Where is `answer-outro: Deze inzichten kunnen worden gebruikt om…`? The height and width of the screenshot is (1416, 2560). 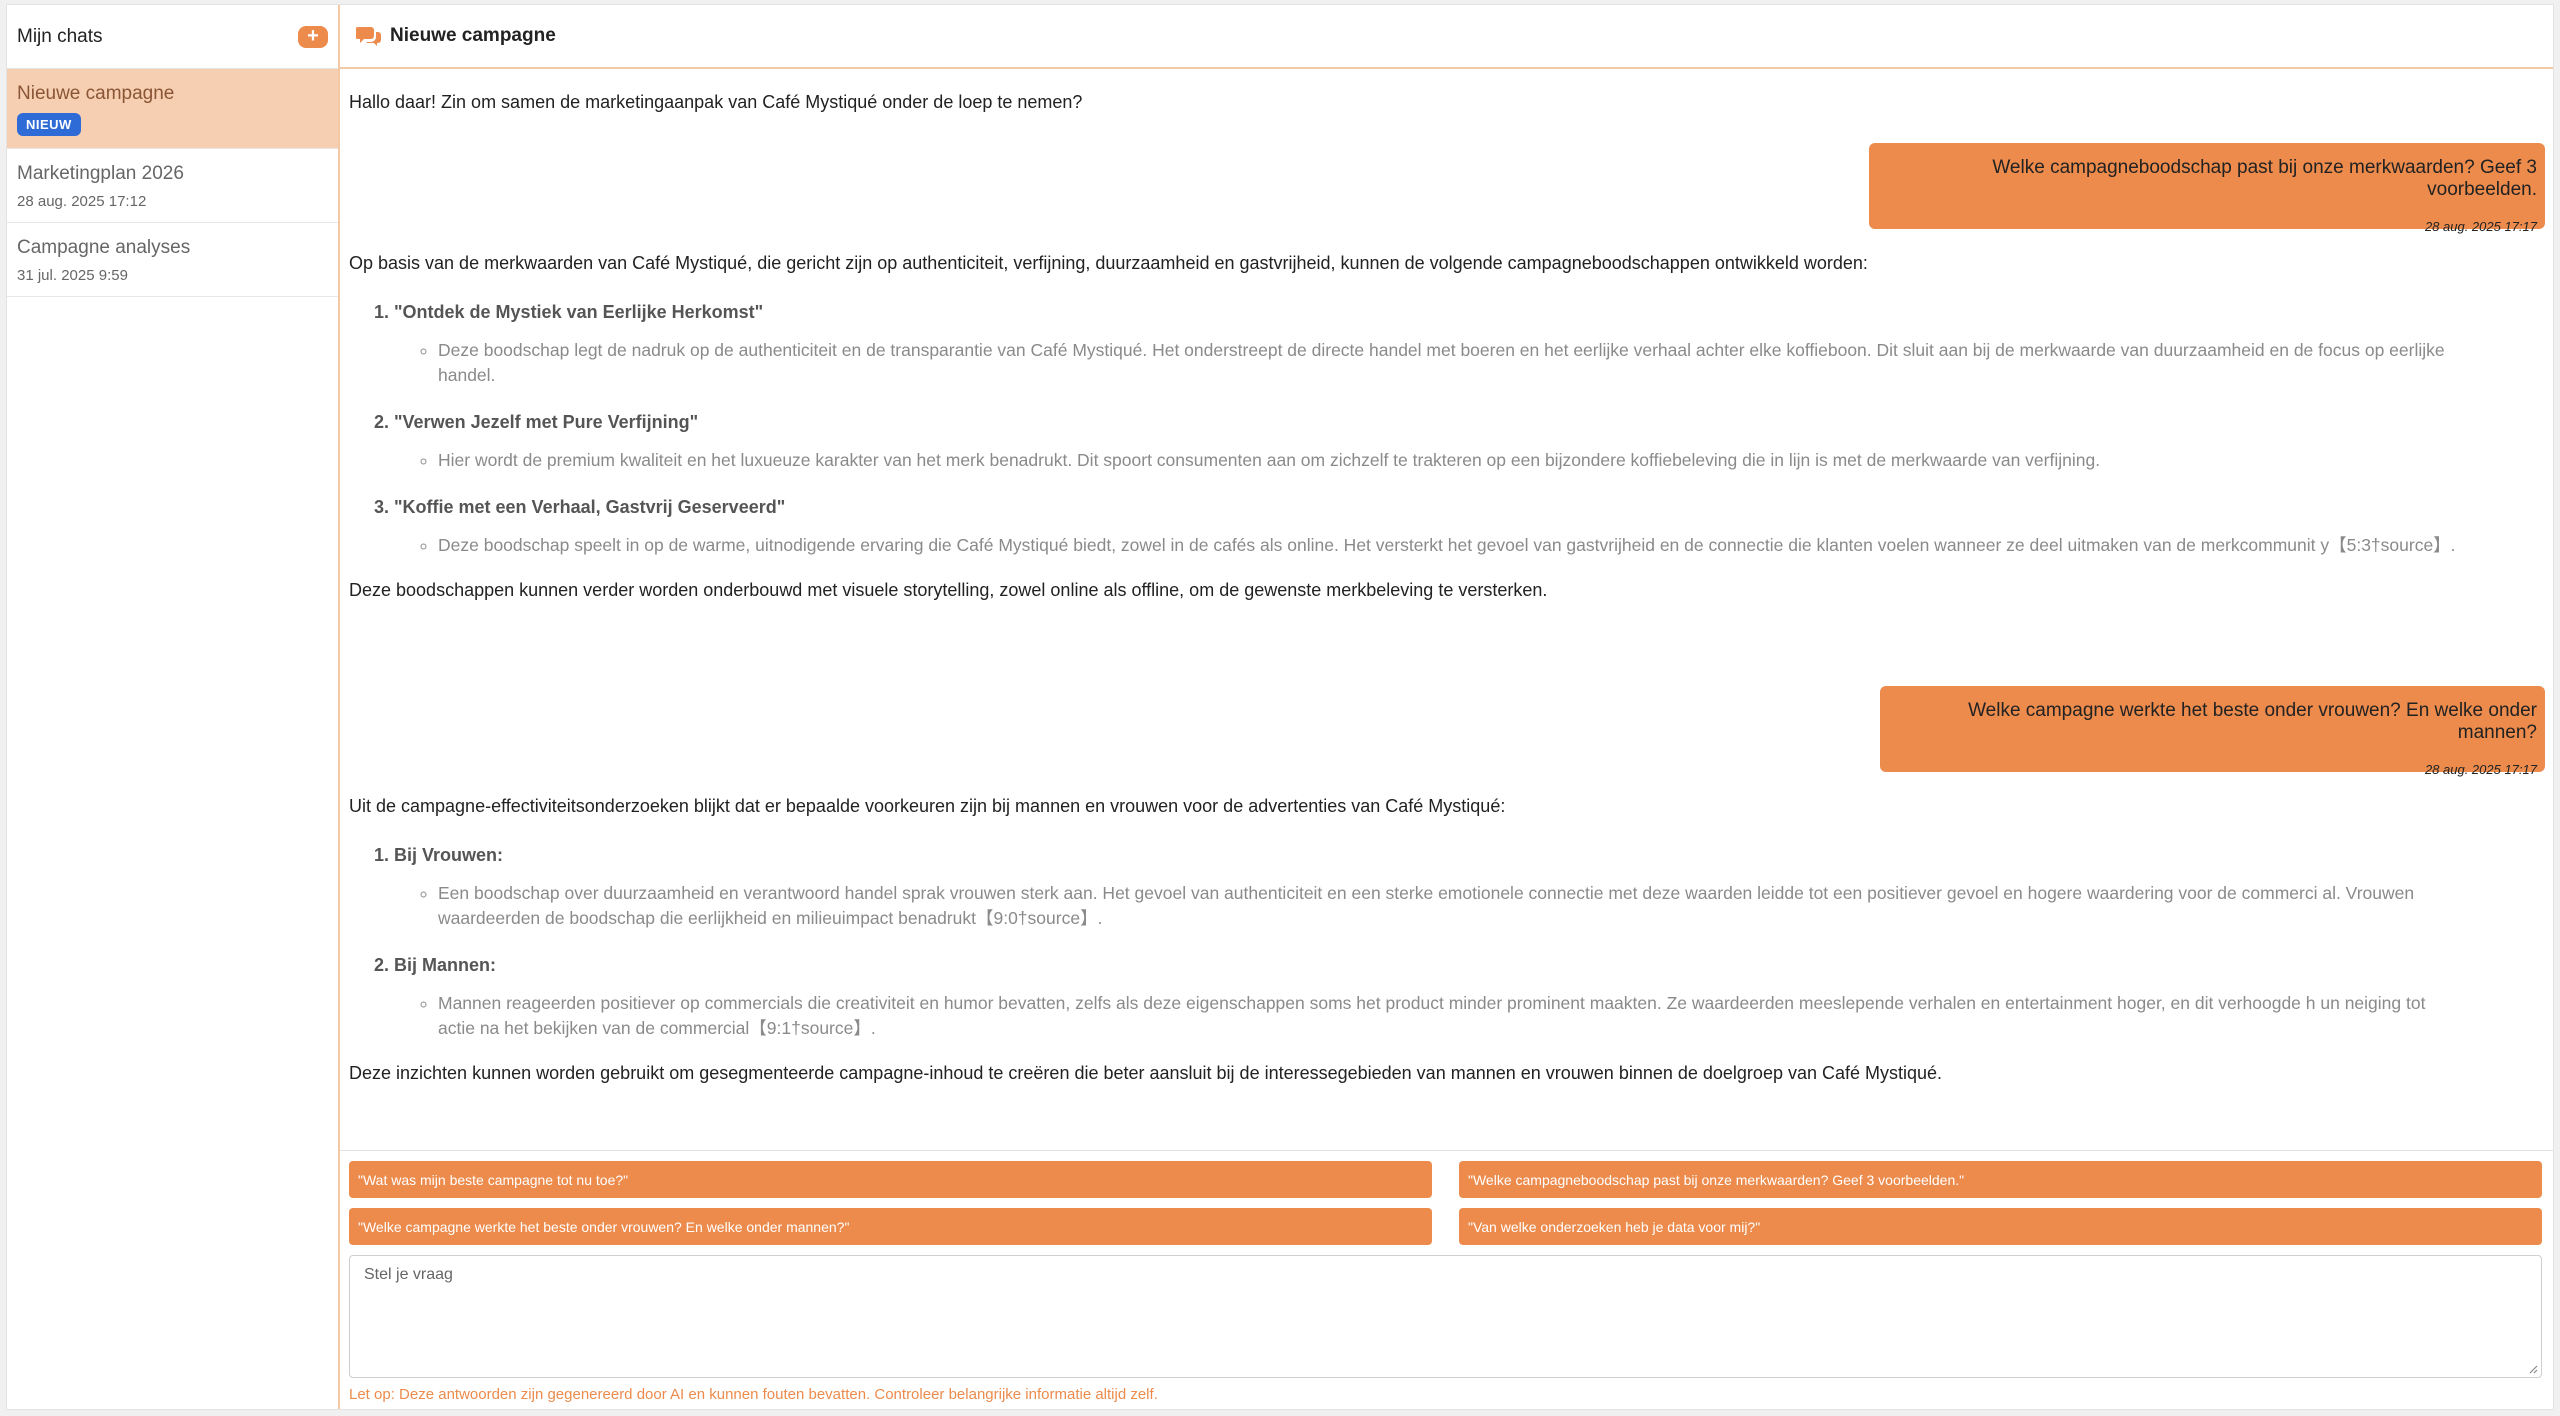 answer-outro: Deze inzichten kunnen worden gebruikt om… is located at coordinates (1146, 1073).